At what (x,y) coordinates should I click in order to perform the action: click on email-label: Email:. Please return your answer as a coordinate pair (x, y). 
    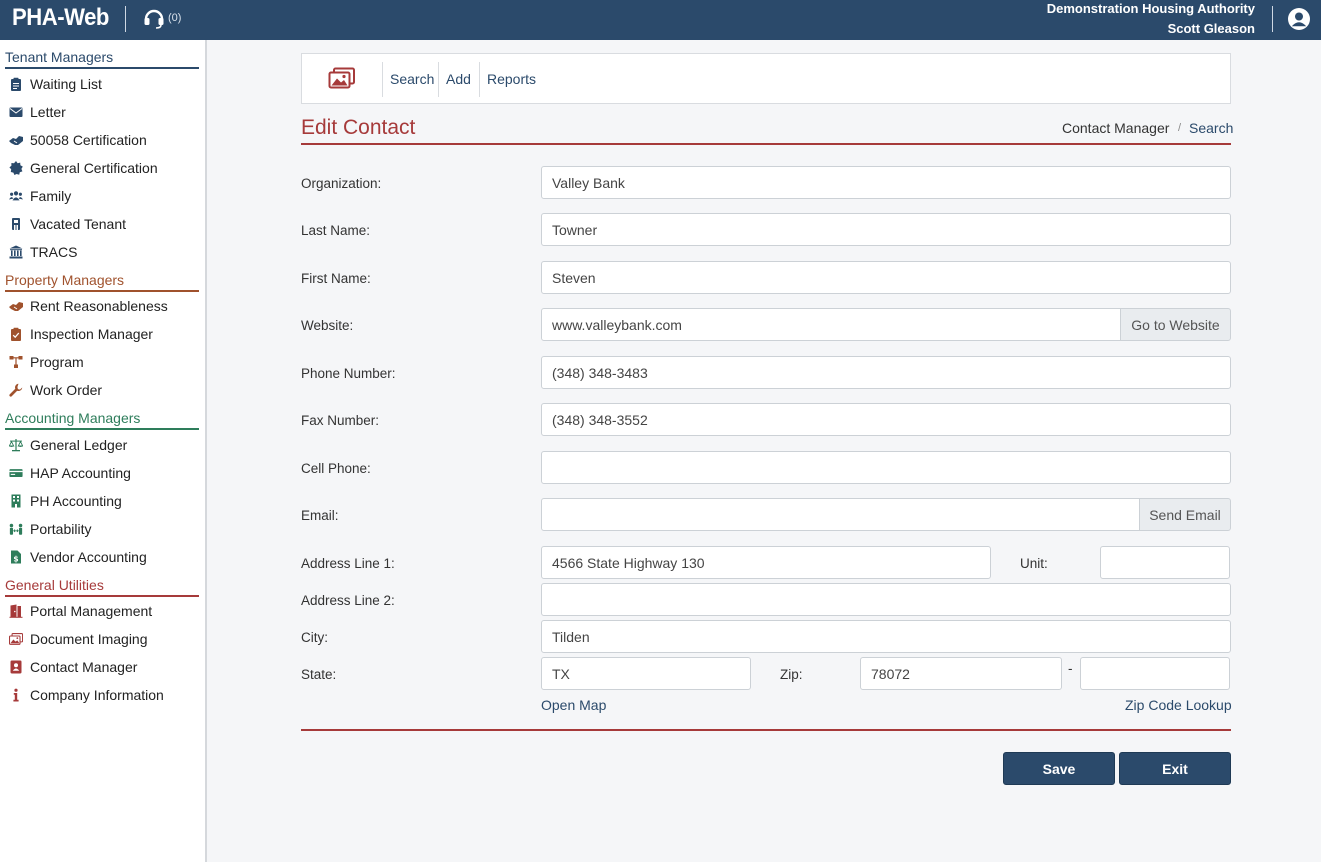
    Looking at the image, I should click on (320, 515).